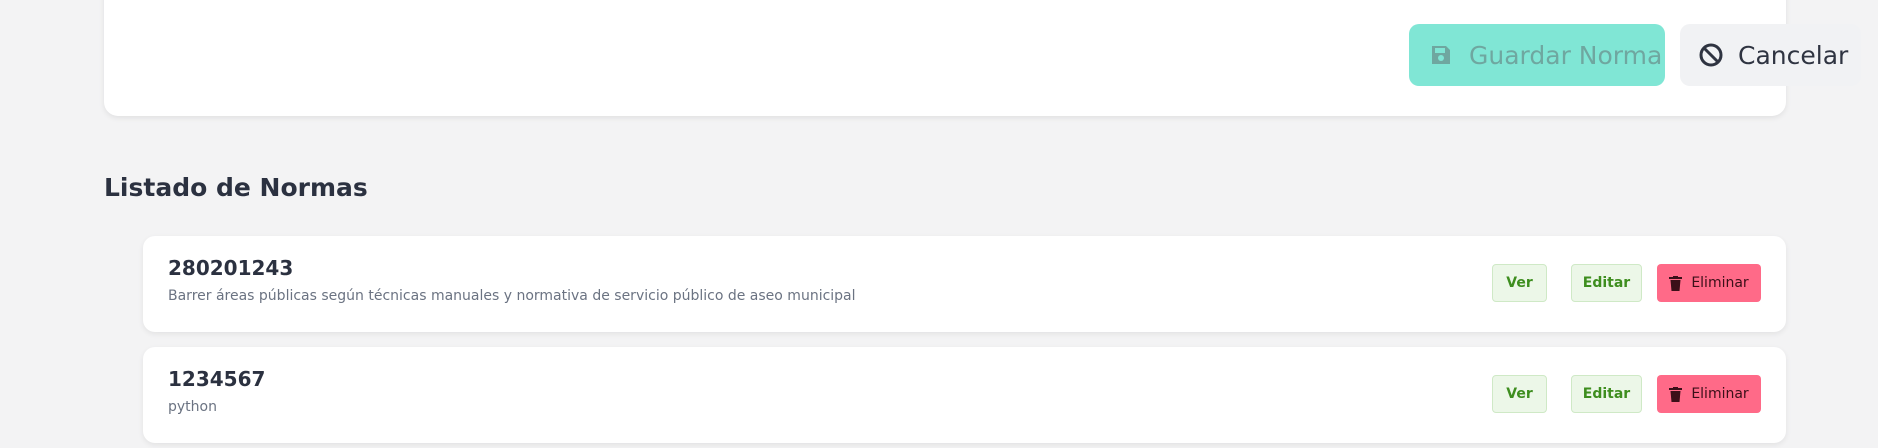 The image size is (1878, 448). What do you see at coordinates (1566, 55) in the screenshot?
I see `save-norm-label: Guardar Norma` at bounding box center [1566, 55].